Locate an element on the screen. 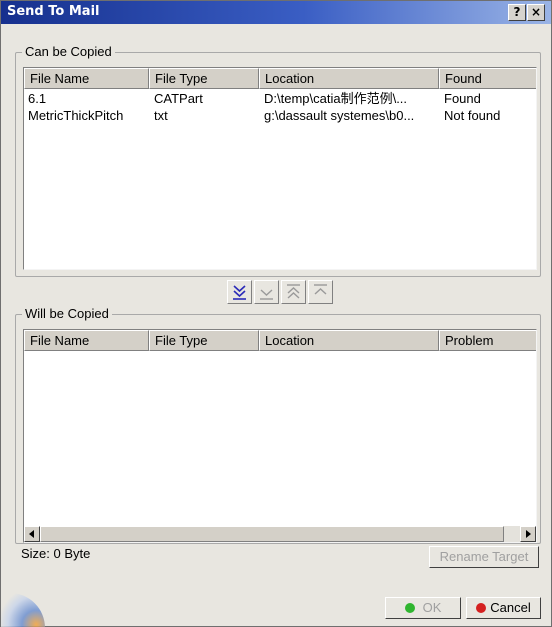 This screenshot has height=627, width=552. chevron-up-icon is located at coordinates (320, 289).